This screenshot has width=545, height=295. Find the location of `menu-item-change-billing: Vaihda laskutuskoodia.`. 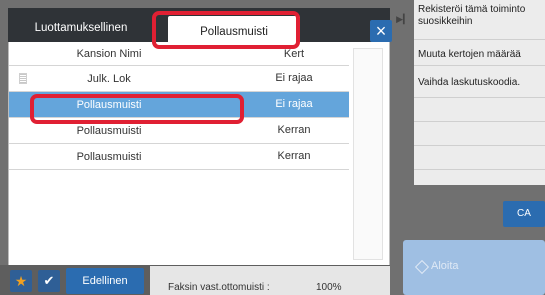

menu-item-change-billing: Vaihda laskutuskoodia. is located at coordinates (479, 82).